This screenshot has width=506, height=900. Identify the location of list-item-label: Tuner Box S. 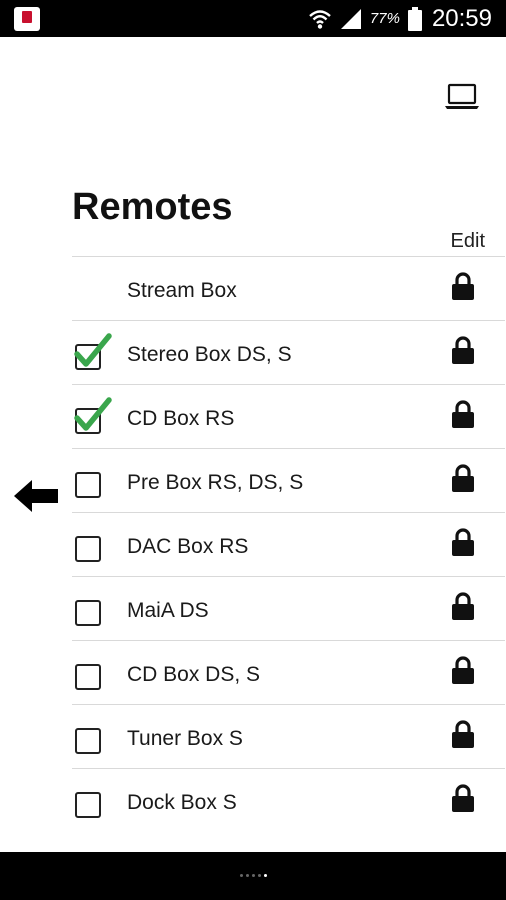
(185, 738).